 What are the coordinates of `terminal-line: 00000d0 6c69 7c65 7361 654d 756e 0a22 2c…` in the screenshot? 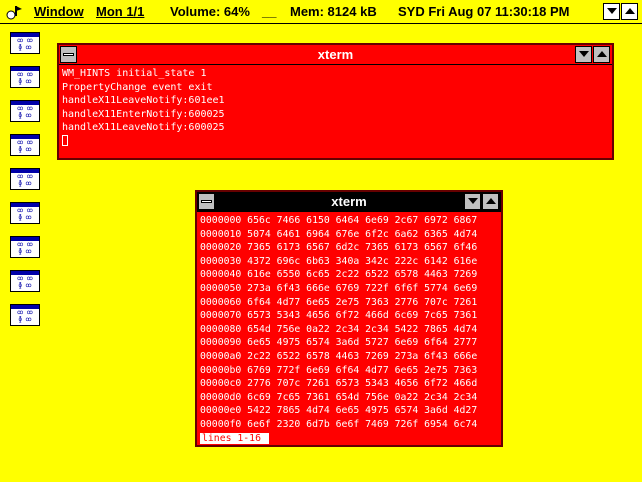 It's located at (339, 397).